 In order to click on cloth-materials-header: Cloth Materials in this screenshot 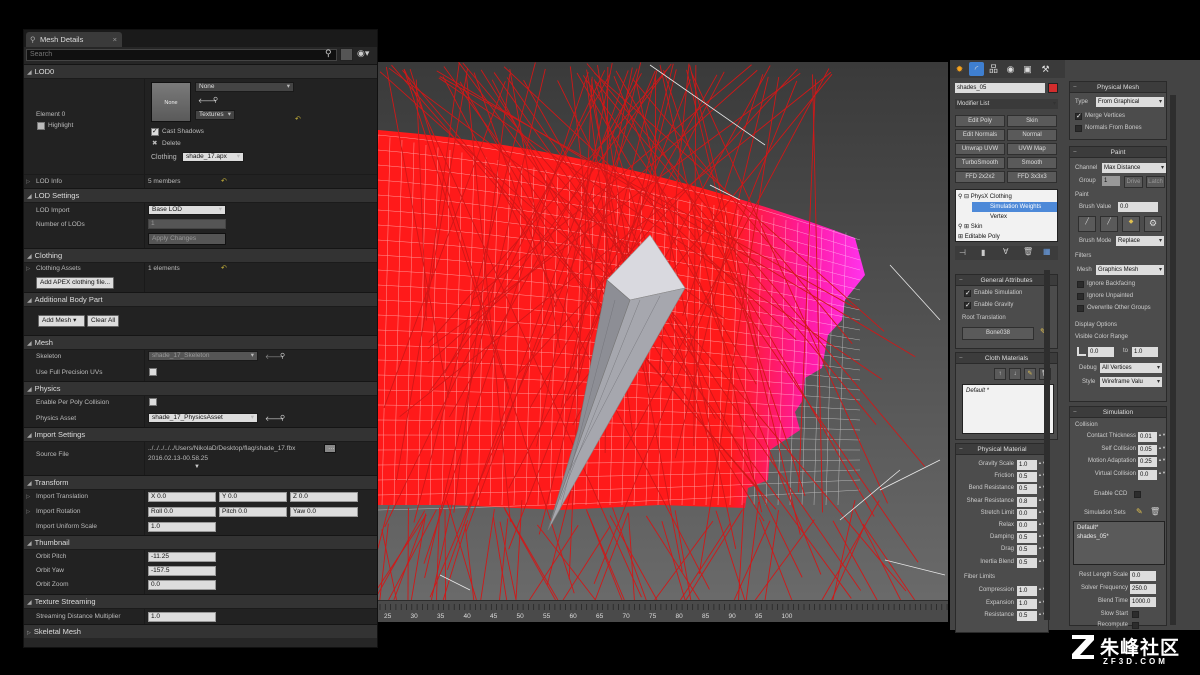, I will do `click(1006, 358)`.